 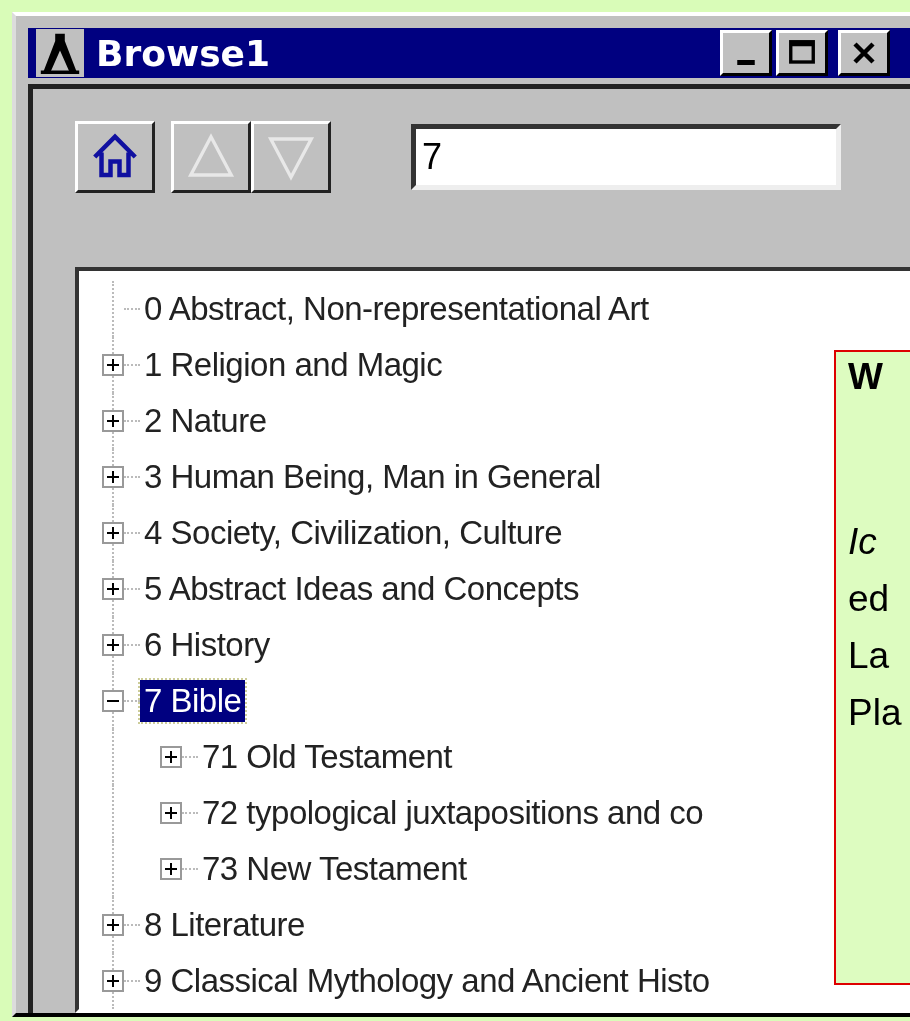 What do you see at coordinates (334, 869) in the screenshot?
I see `tree-item: 73 New Testament` at bounding box center [334, 869].